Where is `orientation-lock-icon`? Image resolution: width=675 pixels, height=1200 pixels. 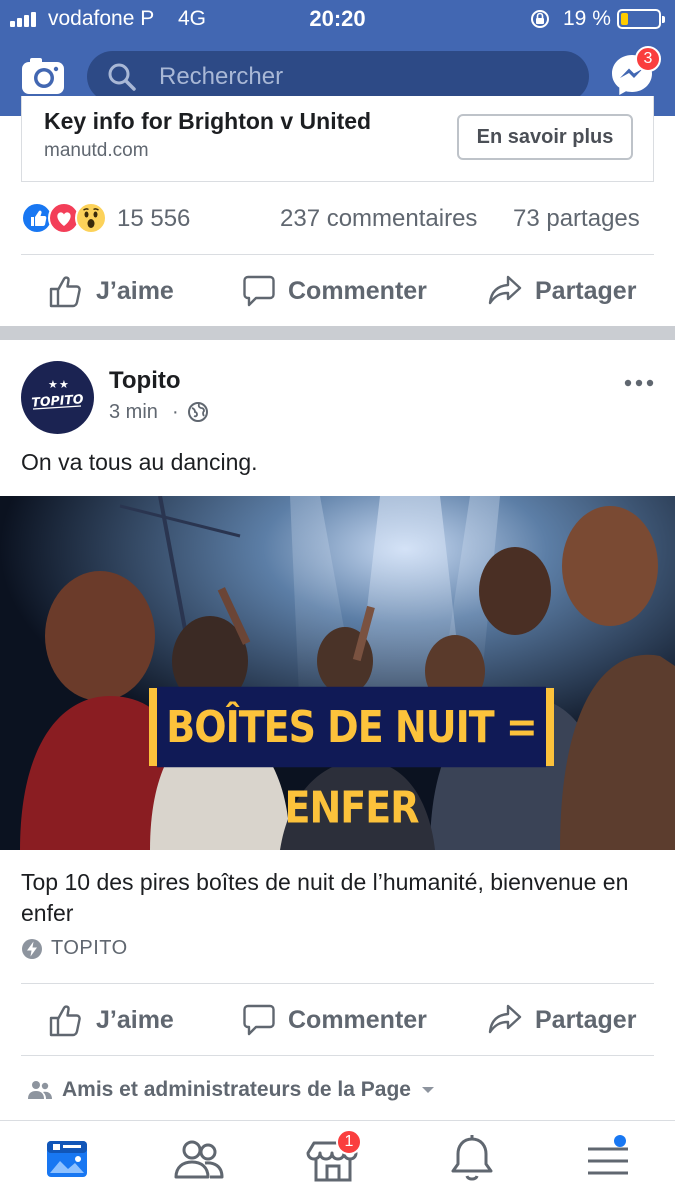 orientation-lock-icon is located at coordinates (540, 19).